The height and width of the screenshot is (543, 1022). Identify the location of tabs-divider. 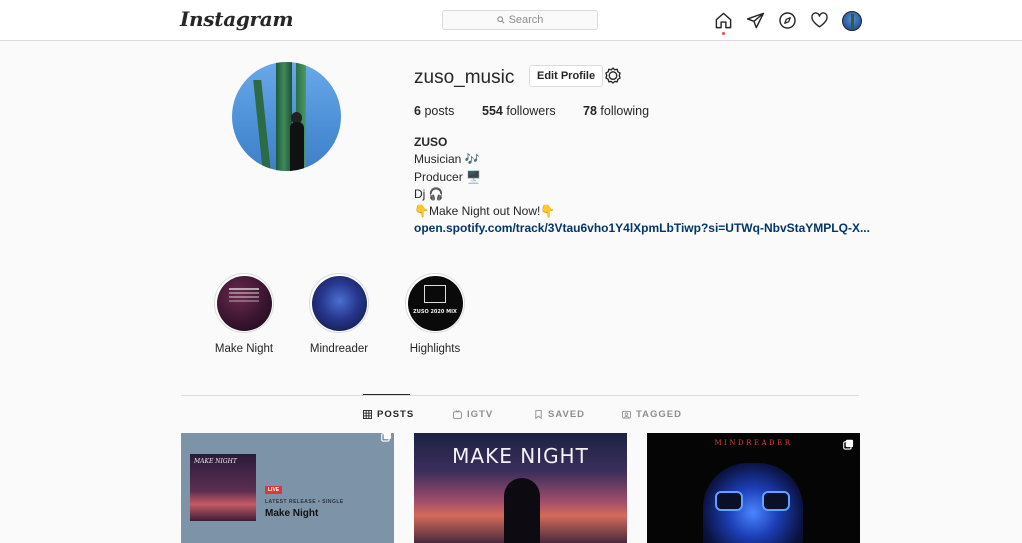
(520, 395).